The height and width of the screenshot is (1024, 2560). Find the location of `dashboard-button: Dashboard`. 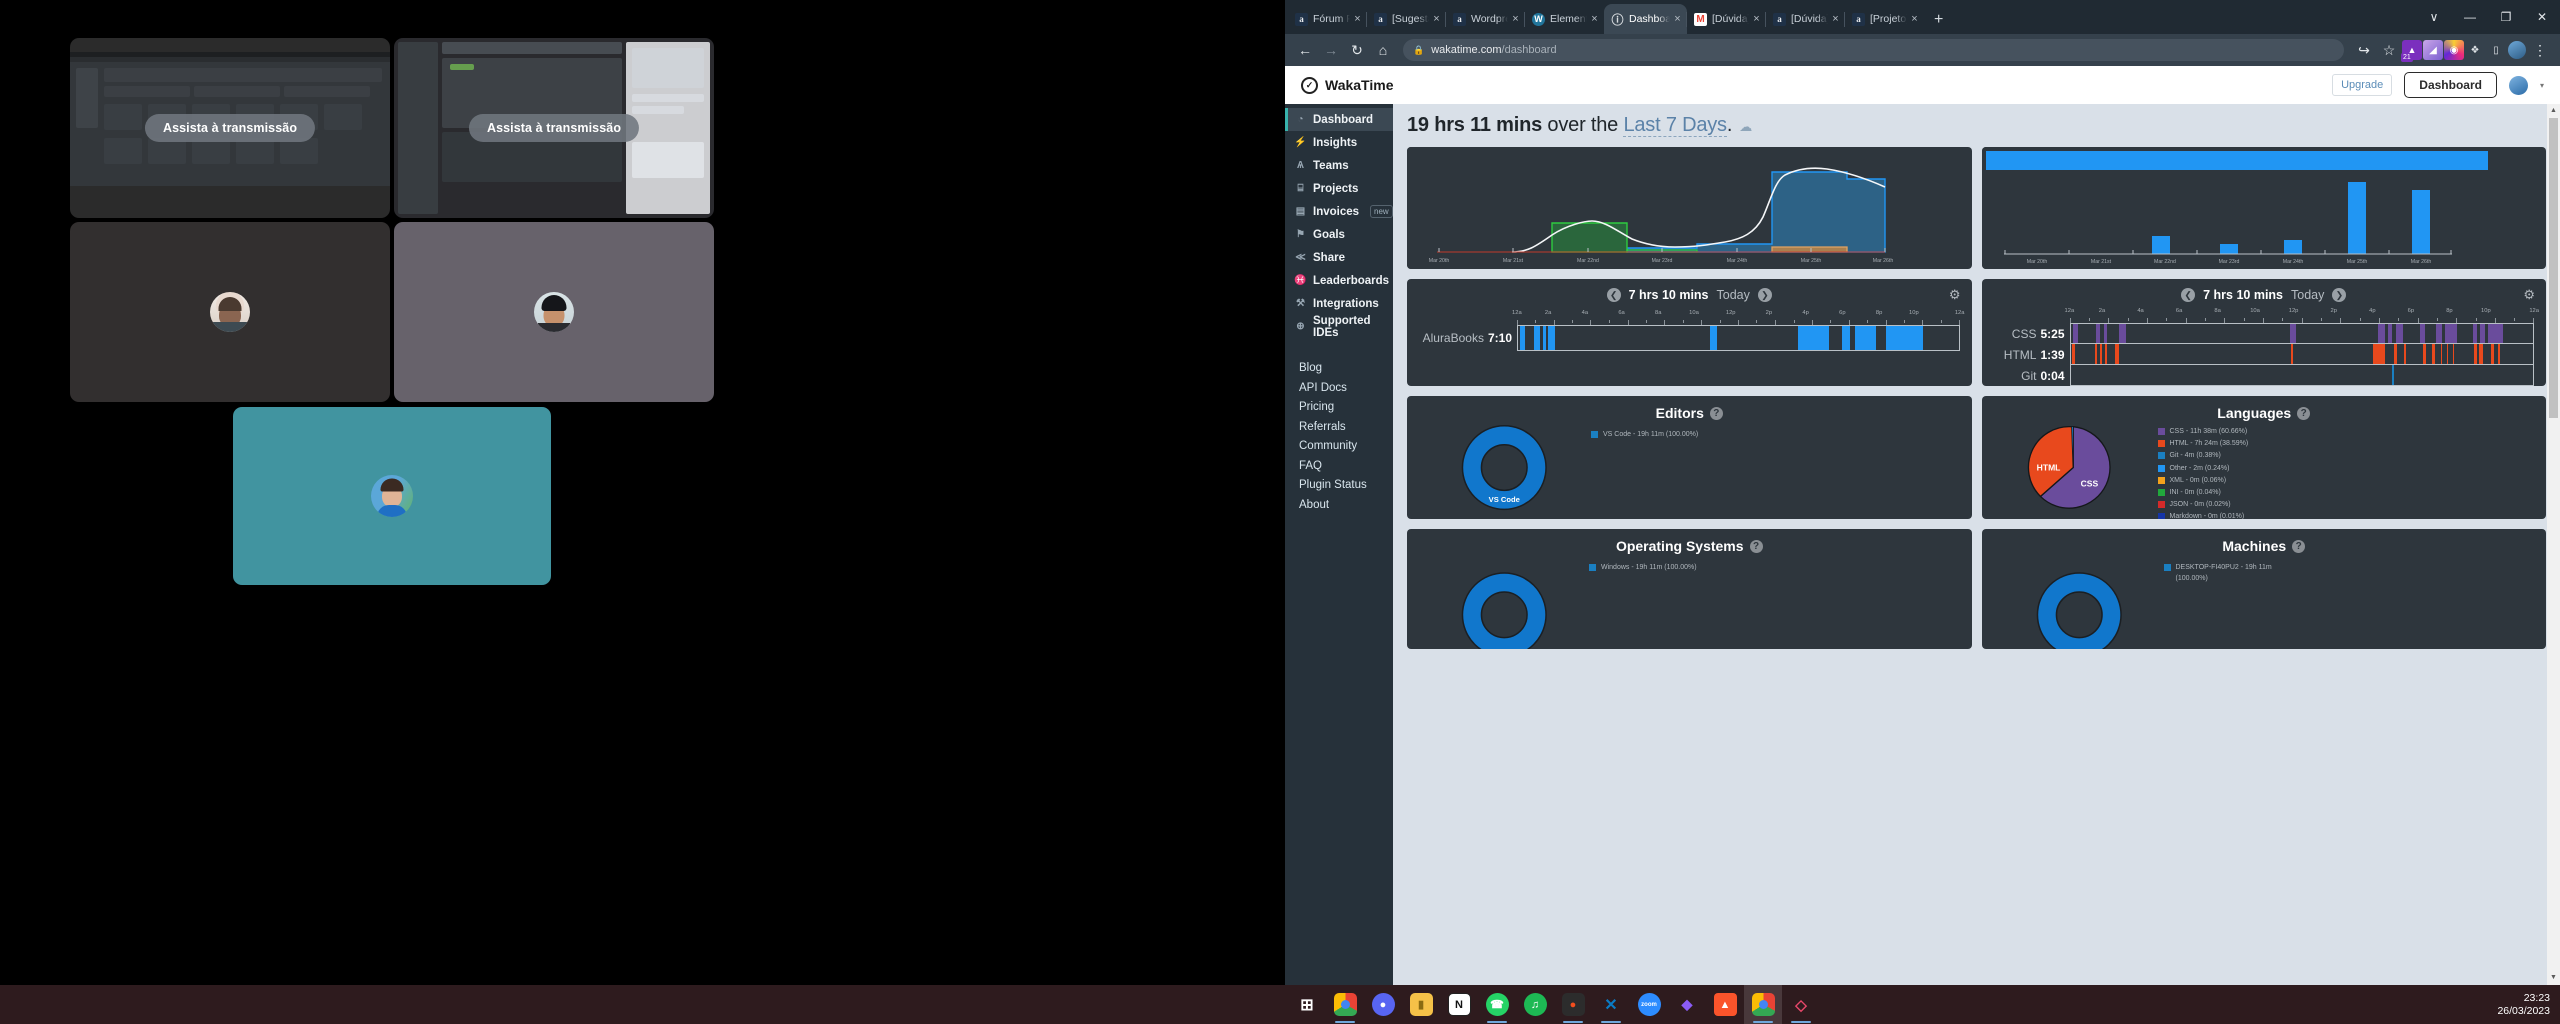

dashboard-button: Dashboard is located at coordinates (2450, 85).